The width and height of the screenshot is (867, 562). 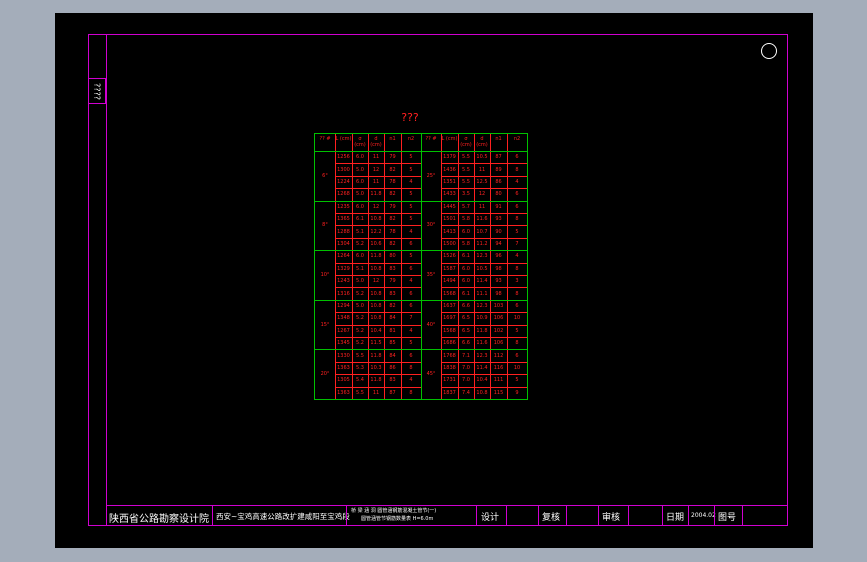 I want to click on table-cell: 85, so click(x=392, y=343).